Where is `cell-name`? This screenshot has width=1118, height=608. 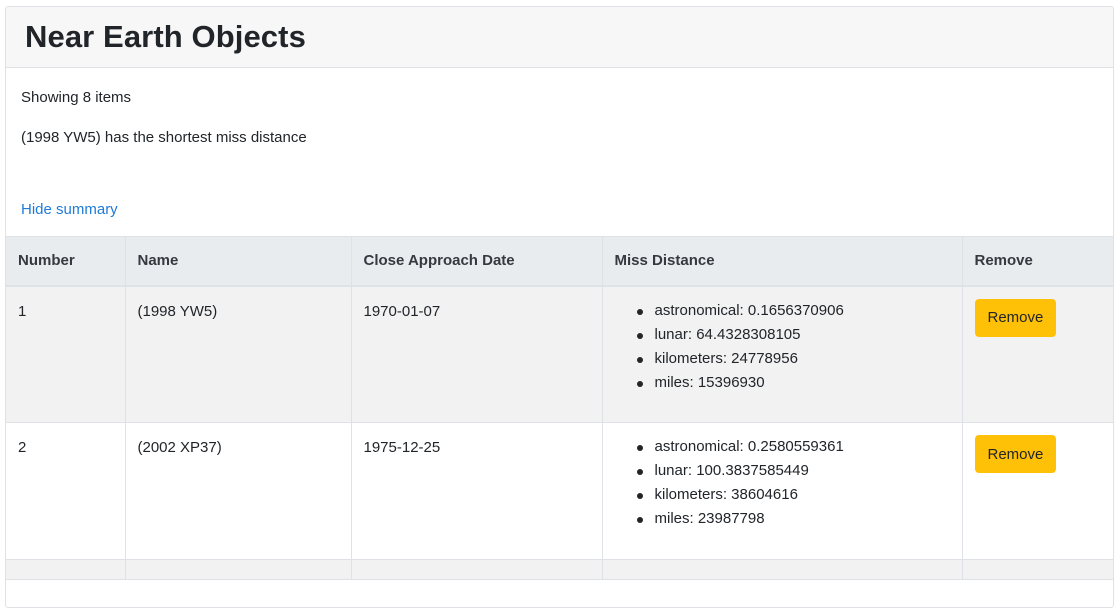
cell-name is located at coordinates (238, 569).